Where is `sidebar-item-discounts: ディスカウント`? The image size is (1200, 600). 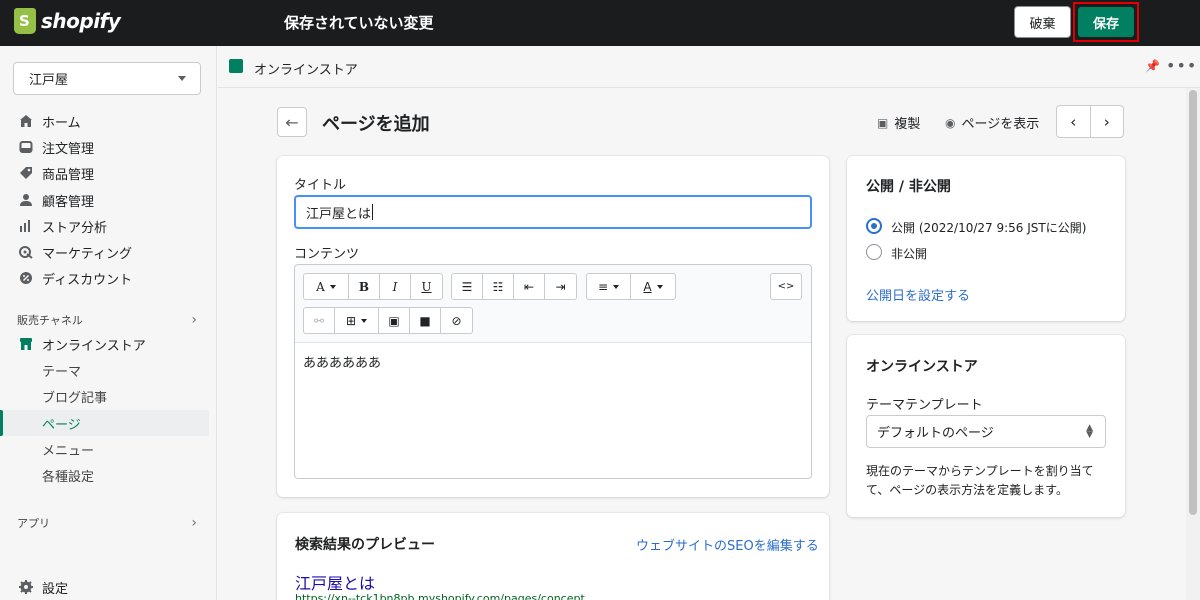 sidebar-item-discounts: ディスカウント is located at coordinates (108, 278).